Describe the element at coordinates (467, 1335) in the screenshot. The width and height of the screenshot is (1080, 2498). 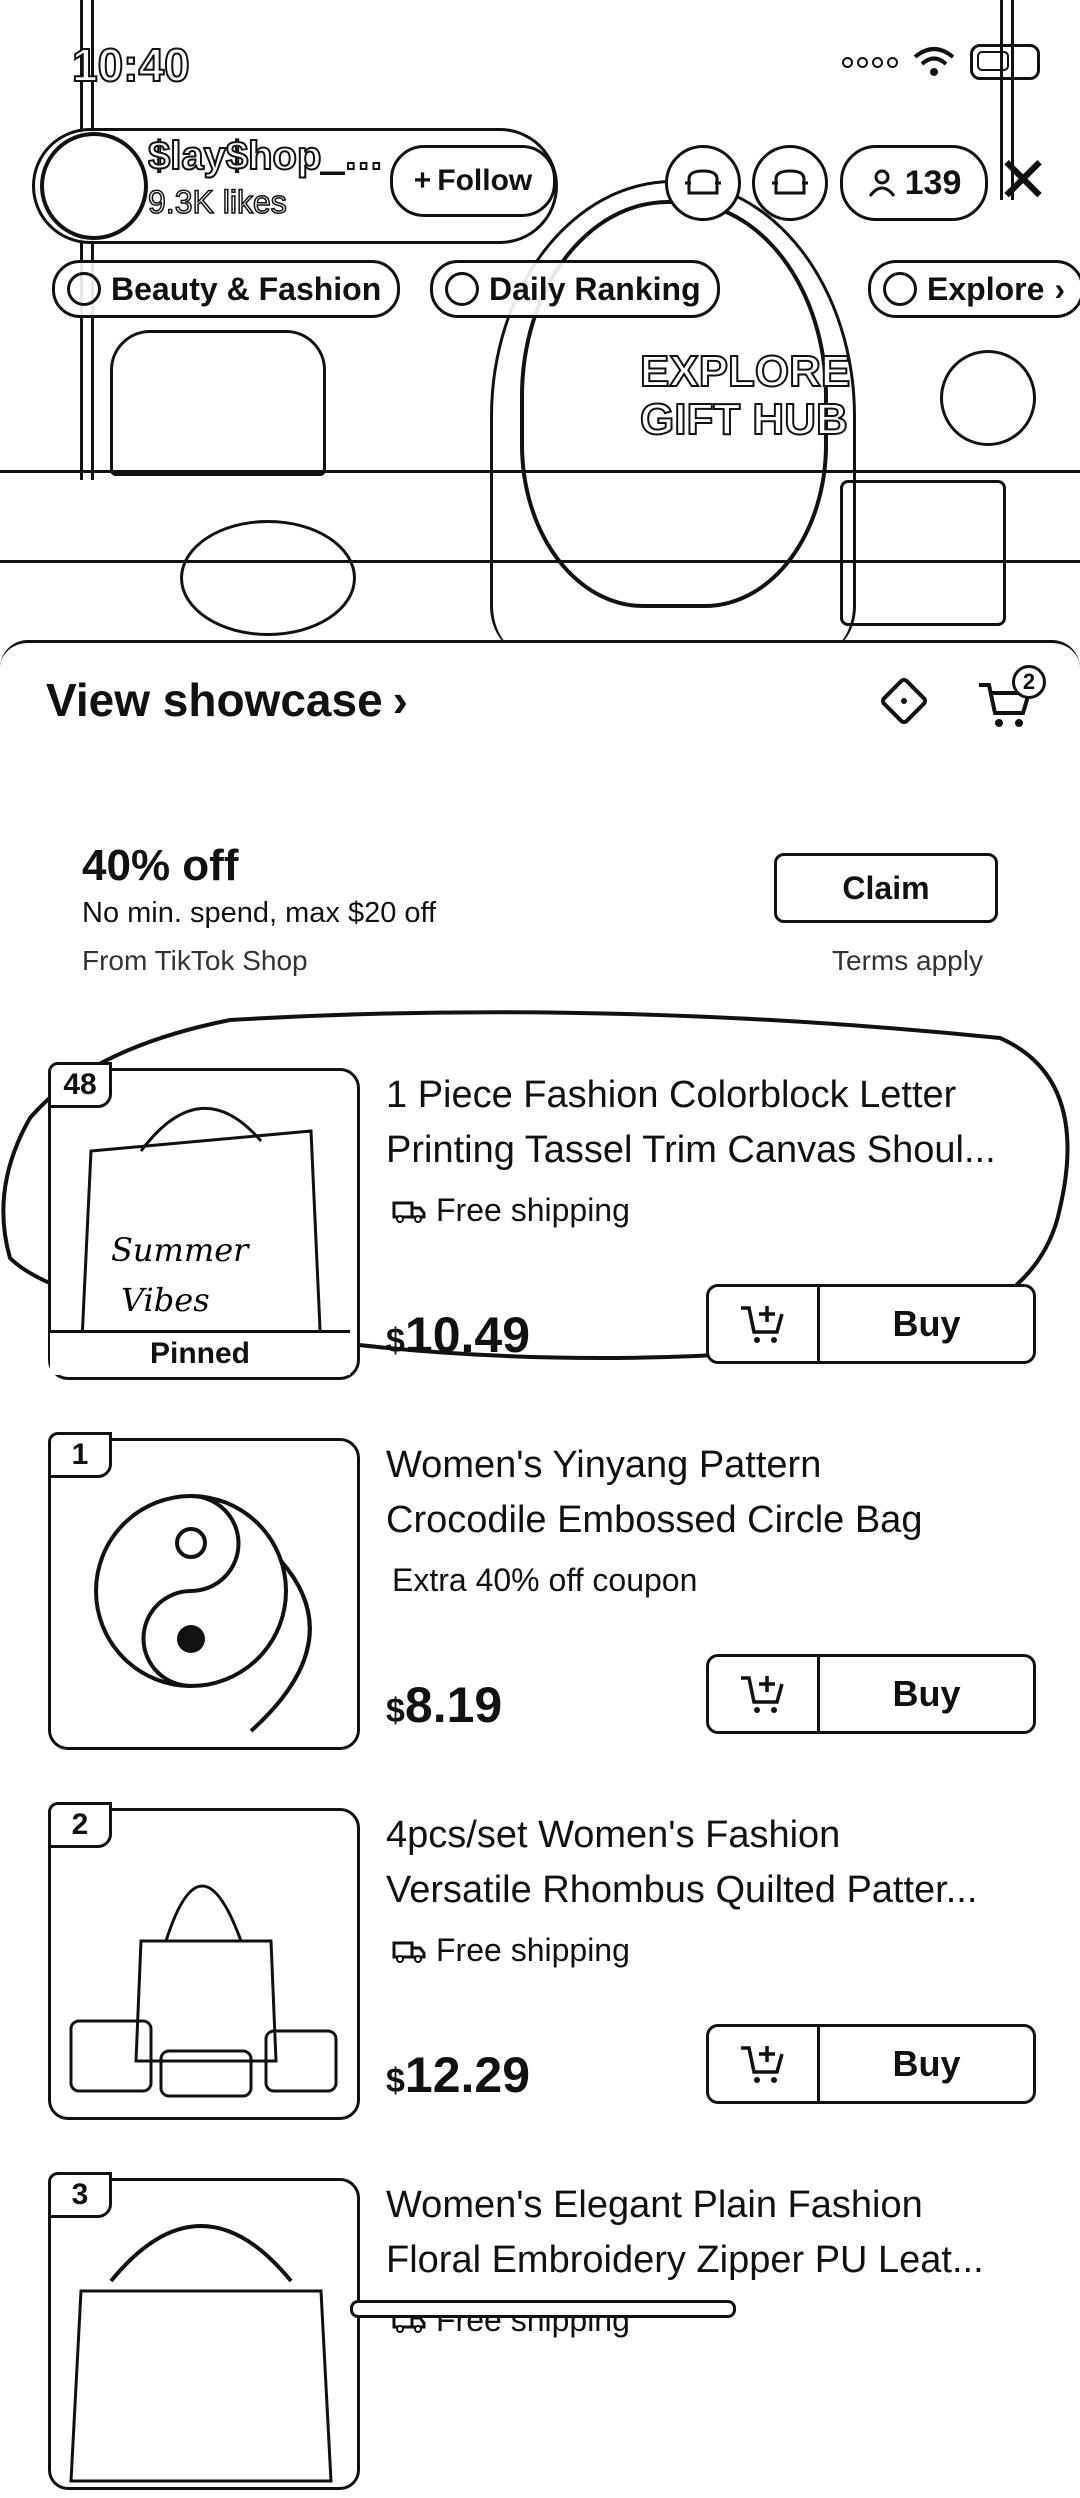
I see `price-value: 10.49` at that location.